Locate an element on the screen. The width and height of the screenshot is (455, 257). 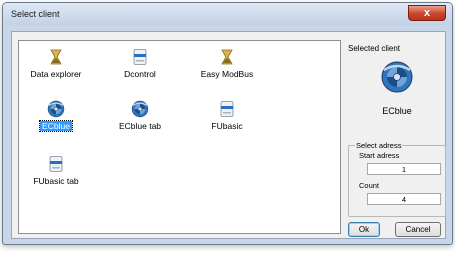
client-item-label: ECblue tab is located at coordinates (140, 126).